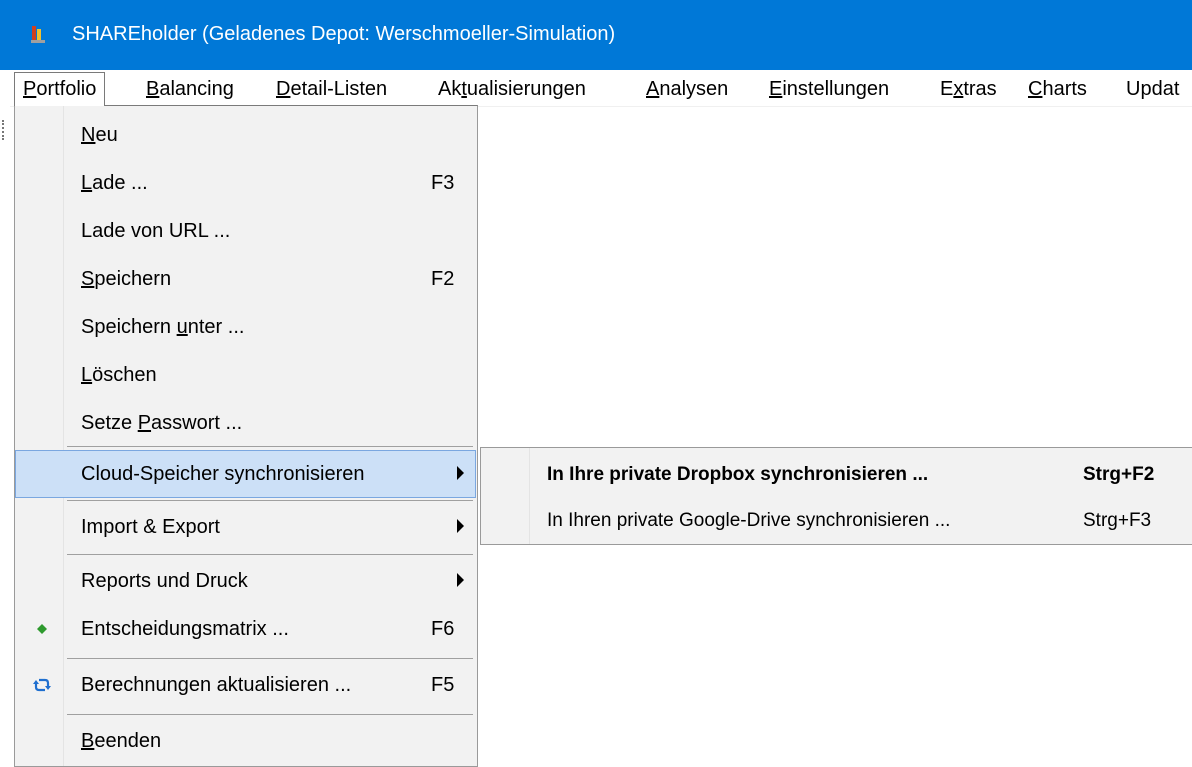 The image size is (1192, 767). What do you see at coordinates (443, 685) in the screenshot?
I see `shortcut-label: F5` at bounding box center [443, 685].